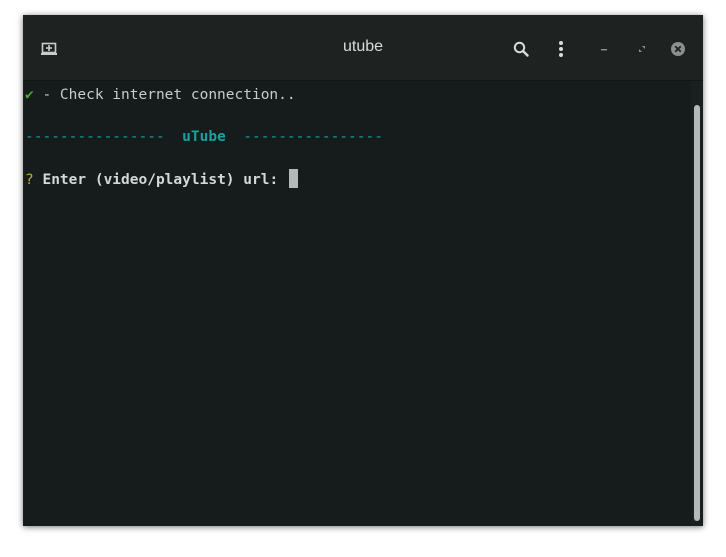  I want to click on prompt-mark: ?, so click(29, 180).